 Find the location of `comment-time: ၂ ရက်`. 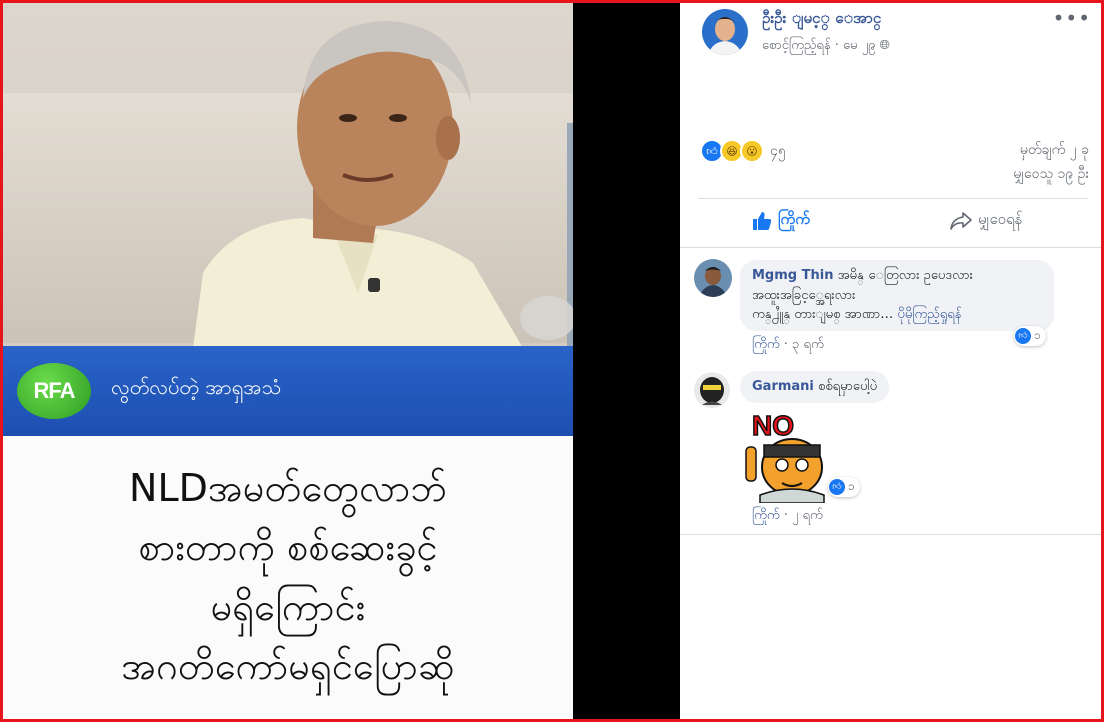

comment-time: ၂ ရက် is located at coordinates (807, 515).